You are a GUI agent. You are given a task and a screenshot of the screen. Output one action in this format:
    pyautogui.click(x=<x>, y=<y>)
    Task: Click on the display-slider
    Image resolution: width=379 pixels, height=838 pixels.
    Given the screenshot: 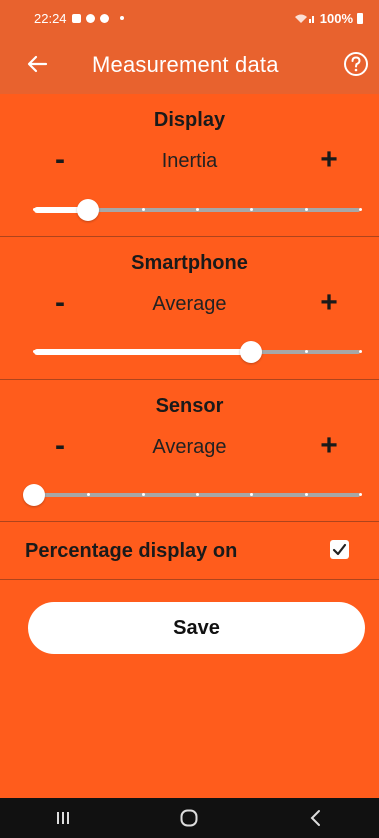 What is the action you would take?
    pyautogui.click(x=197, y=210)
    